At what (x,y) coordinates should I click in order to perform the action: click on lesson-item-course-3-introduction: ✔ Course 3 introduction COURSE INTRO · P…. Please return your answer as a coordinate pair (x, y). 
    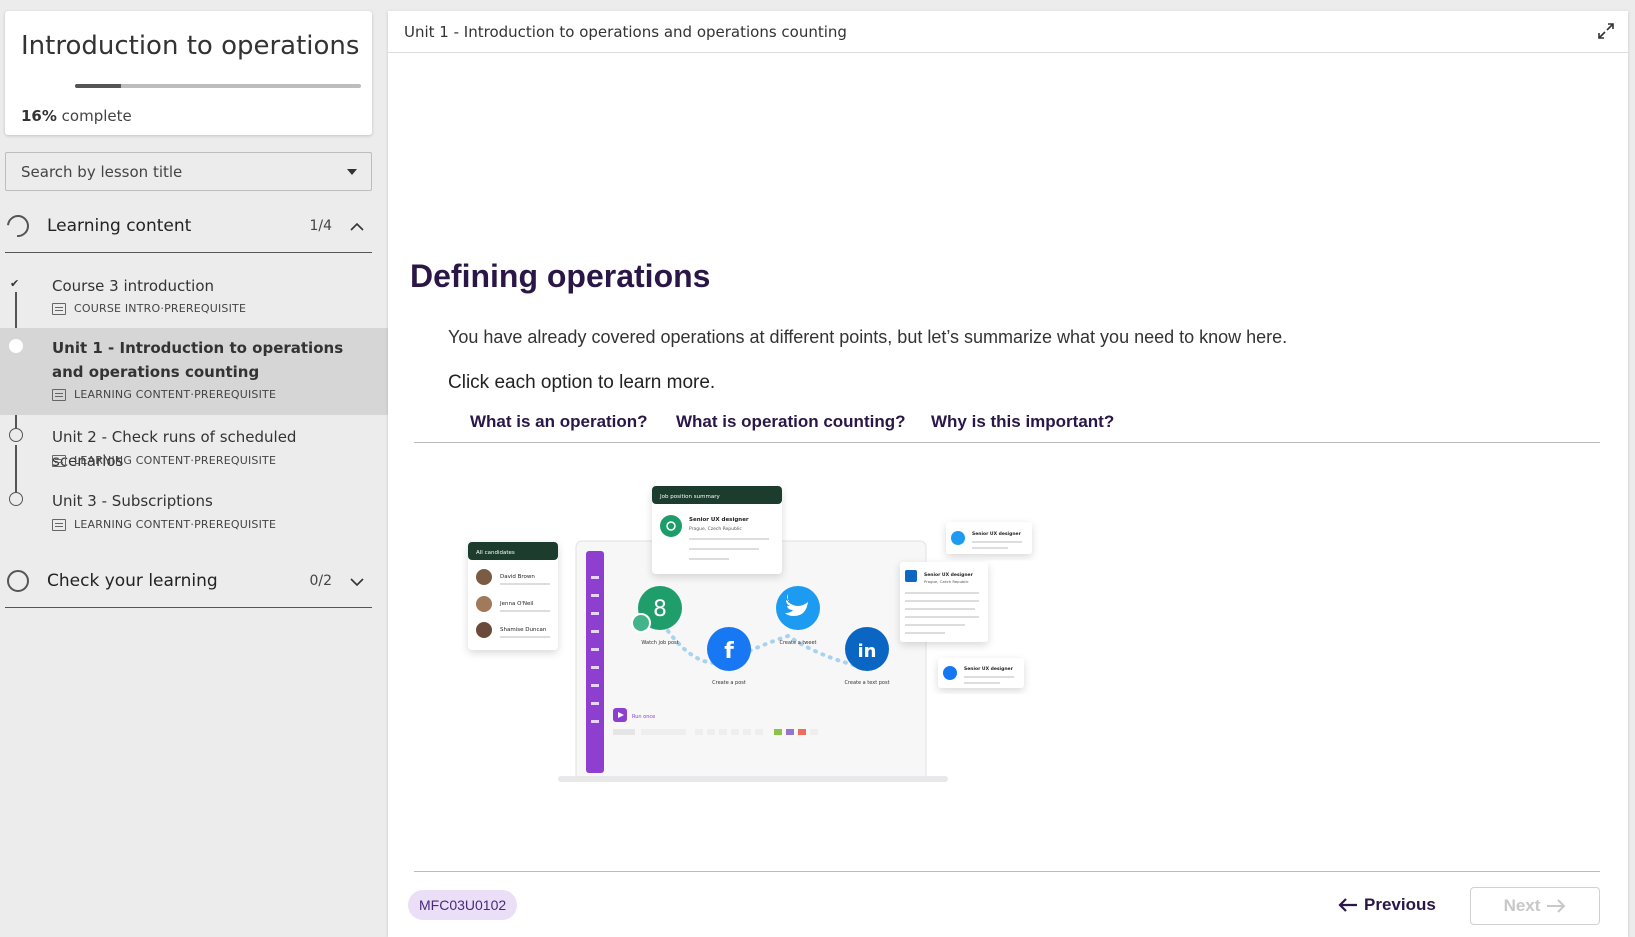
    Looking at the image, I should click on (194, 299).